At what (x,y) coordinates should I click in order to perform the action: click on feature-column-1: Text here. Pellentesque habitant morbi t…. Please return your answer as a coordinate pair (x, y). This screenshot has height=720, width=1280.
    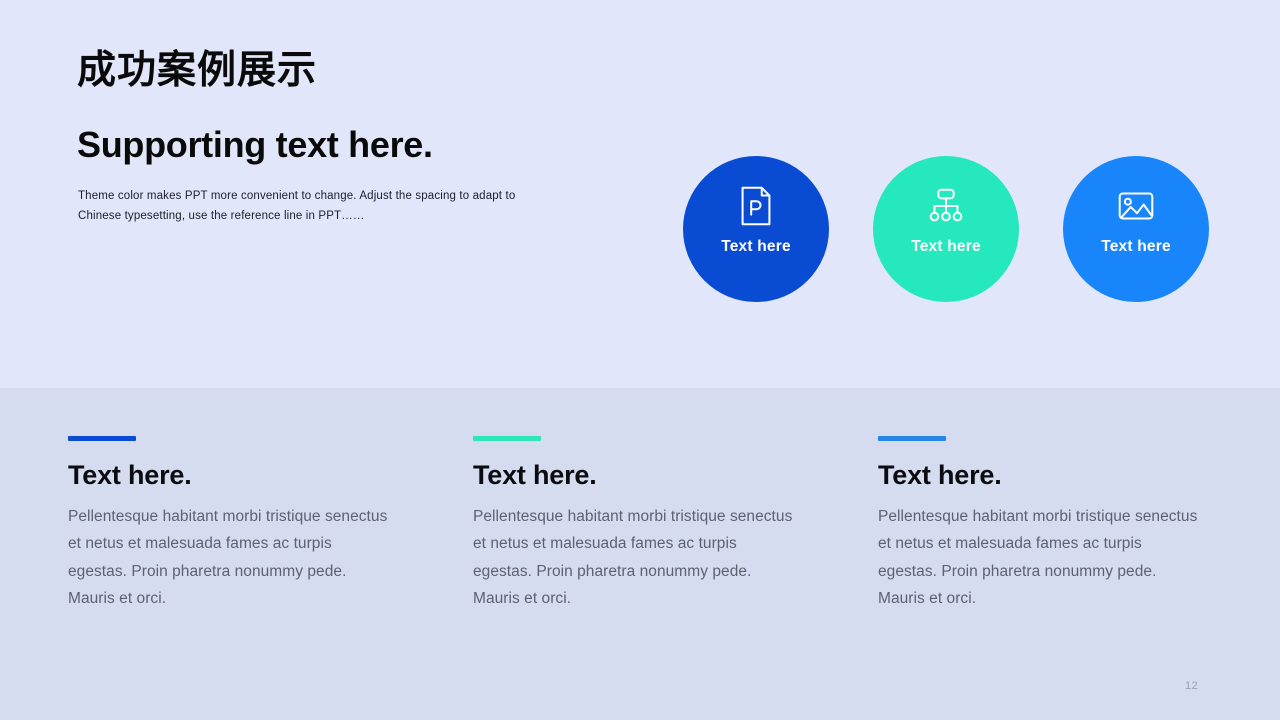
    Looking at the image, I should click on (233, 524).